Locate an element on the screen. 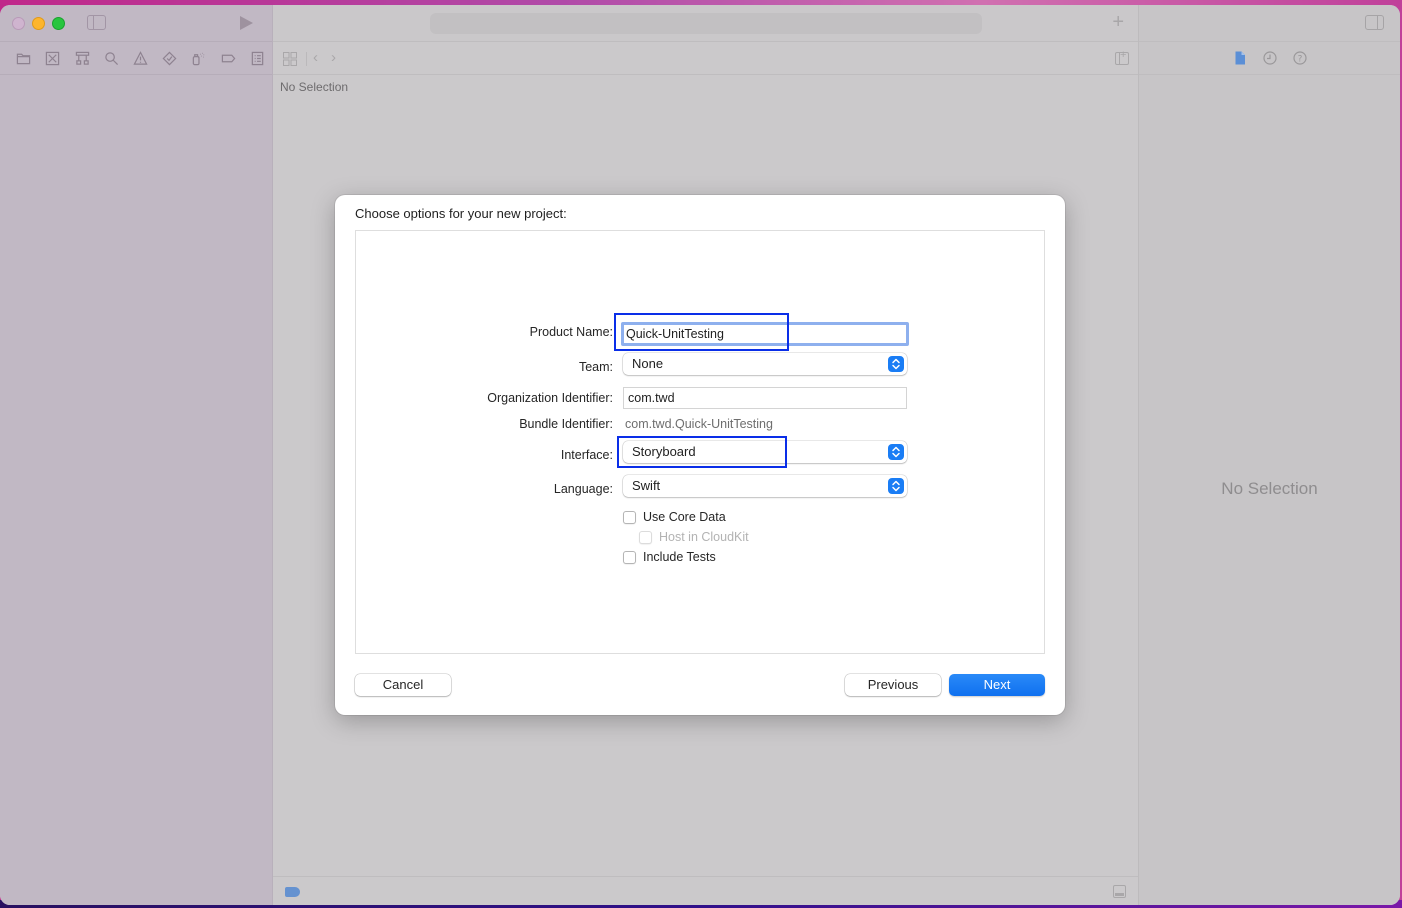  forward-chevron-icon: › is located at coordinates (333, 58).